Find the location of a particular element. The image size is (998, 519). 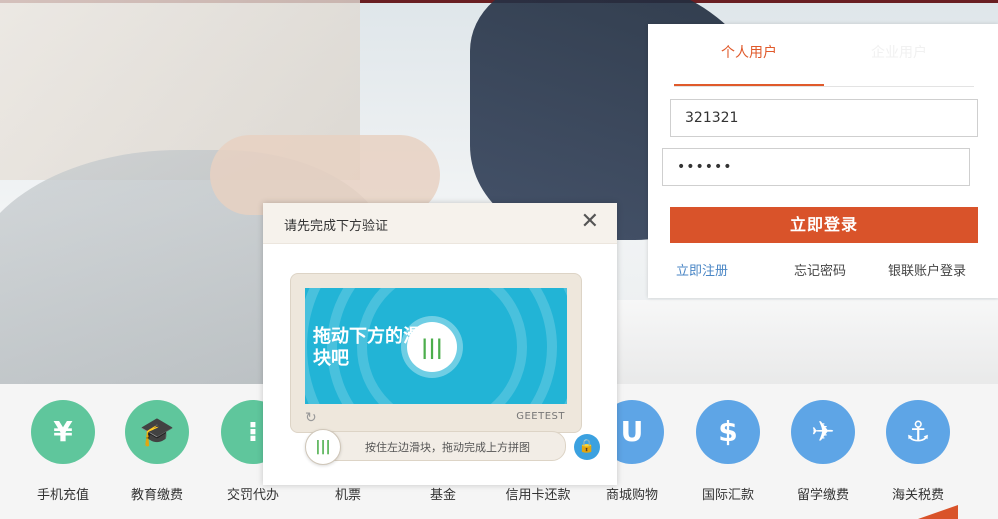

captcha-slider-track: ||| 按住左边滑块，拖动完成上方拼图 is located at coordinates (435, 447).